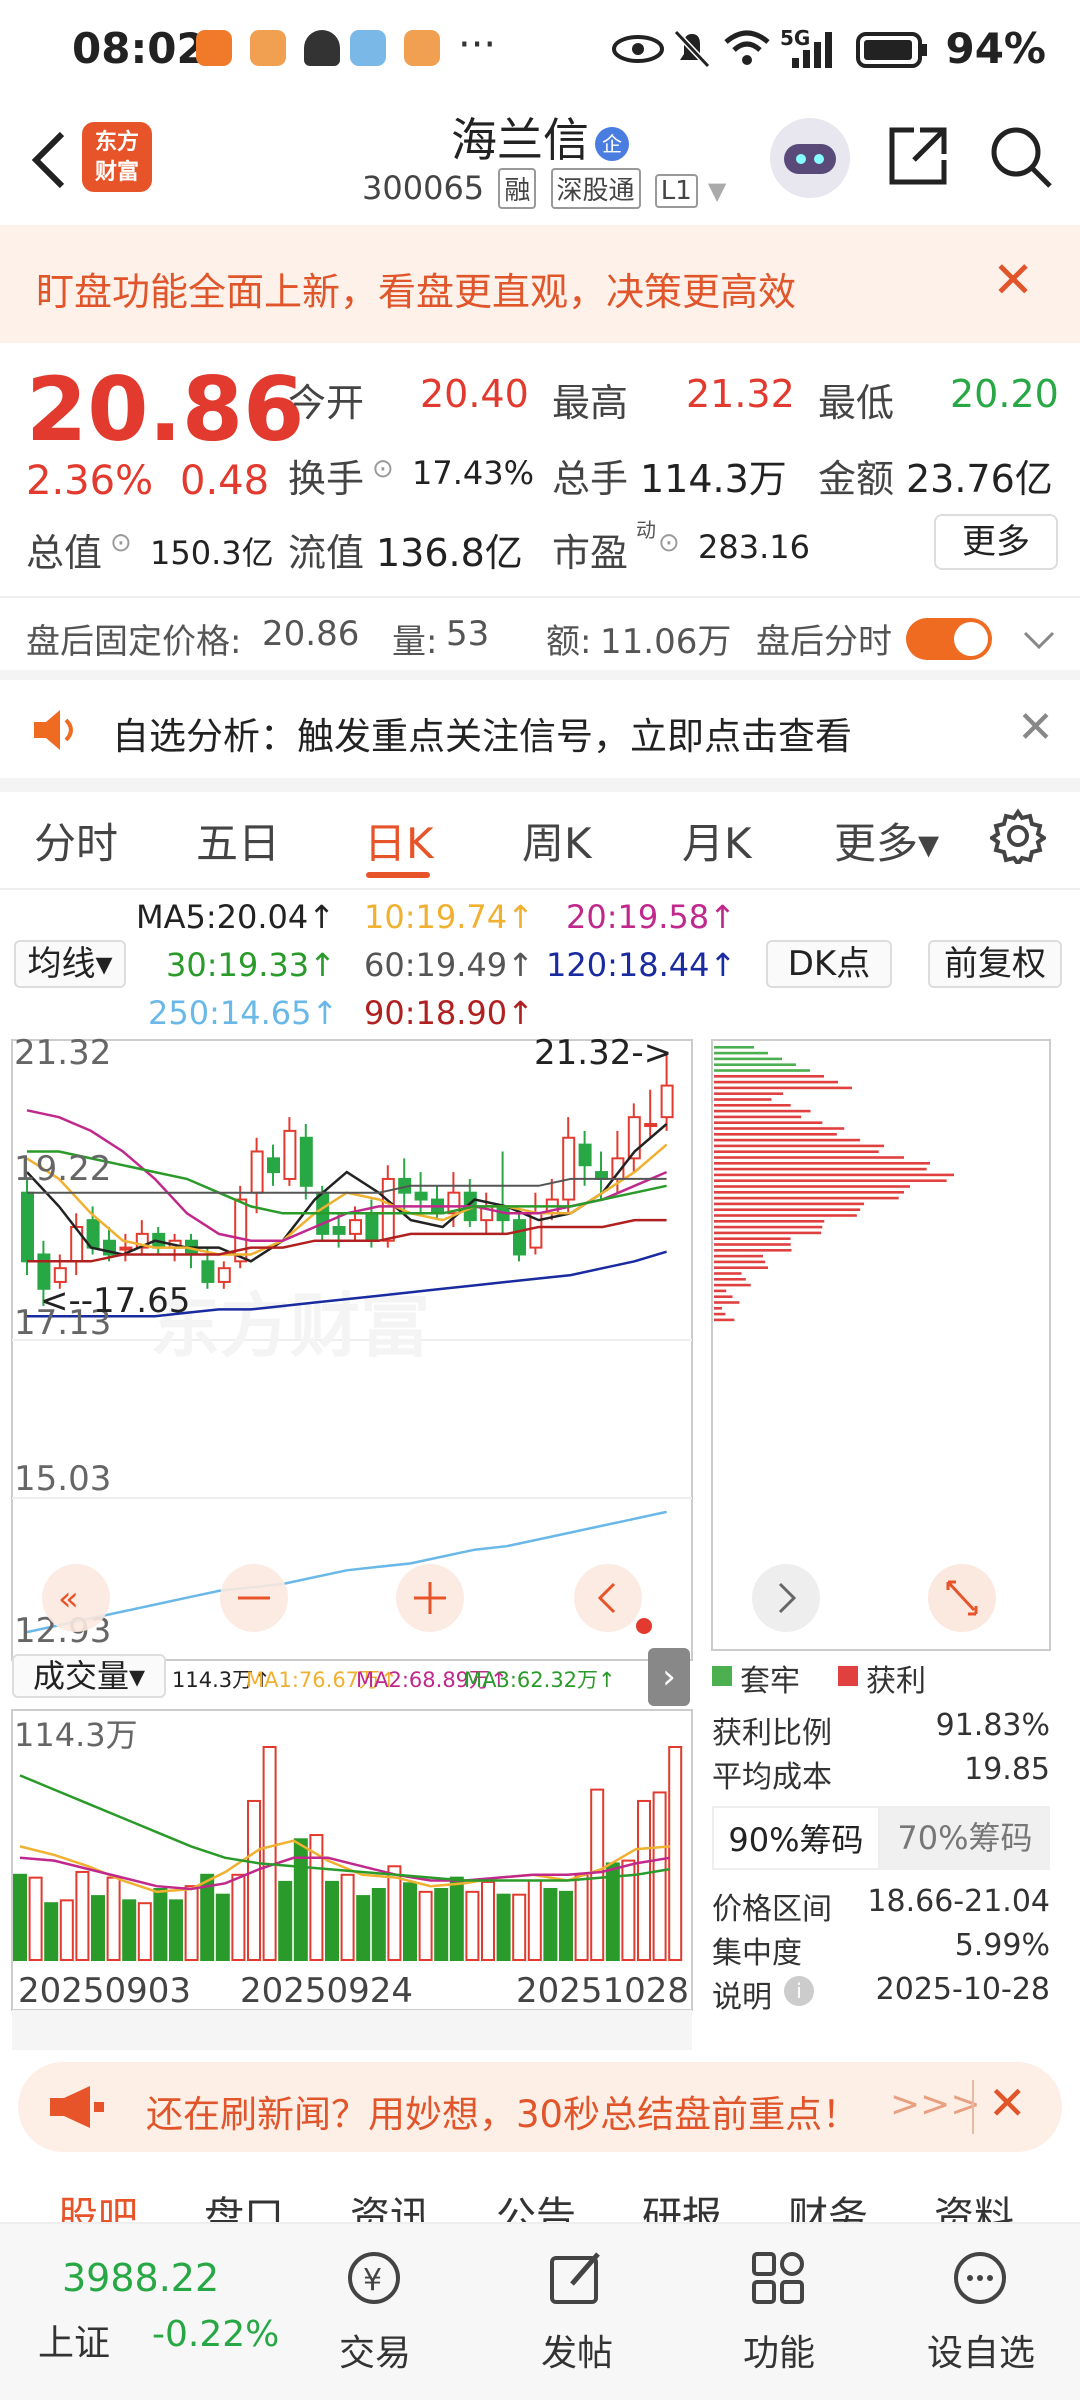 The height and width of the screenshot is (2400, 1080). I want to click on post-edit-icon, so click(576, 2278).